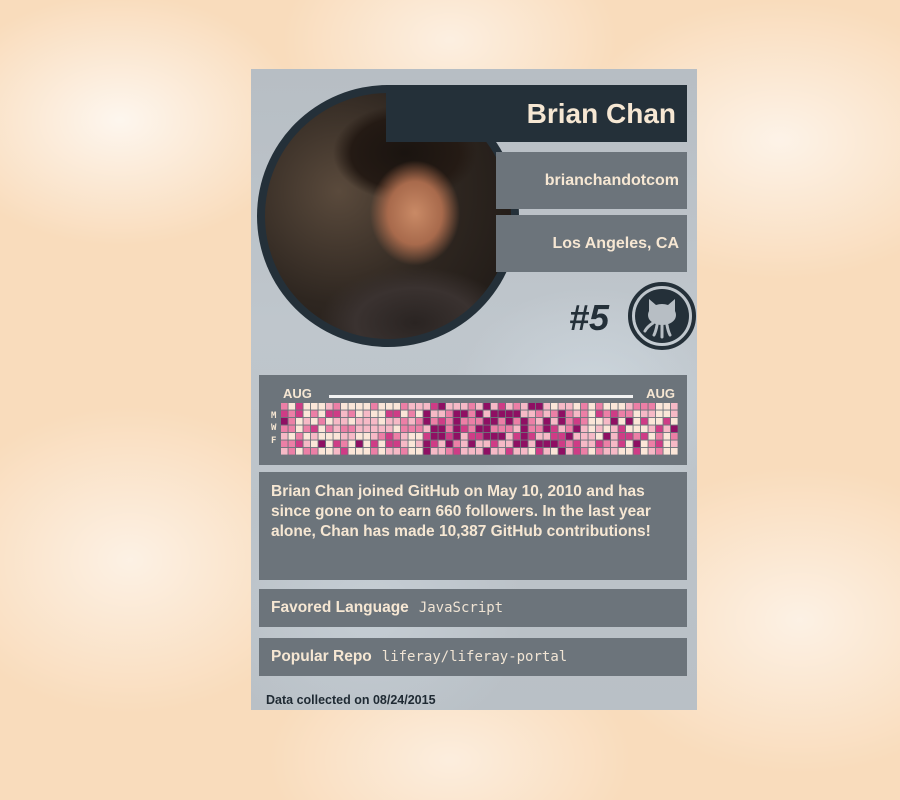 The width and height of the screenshot is (900, 800). I want to click on profile-username: brianchandotcom, so click(611, 180).